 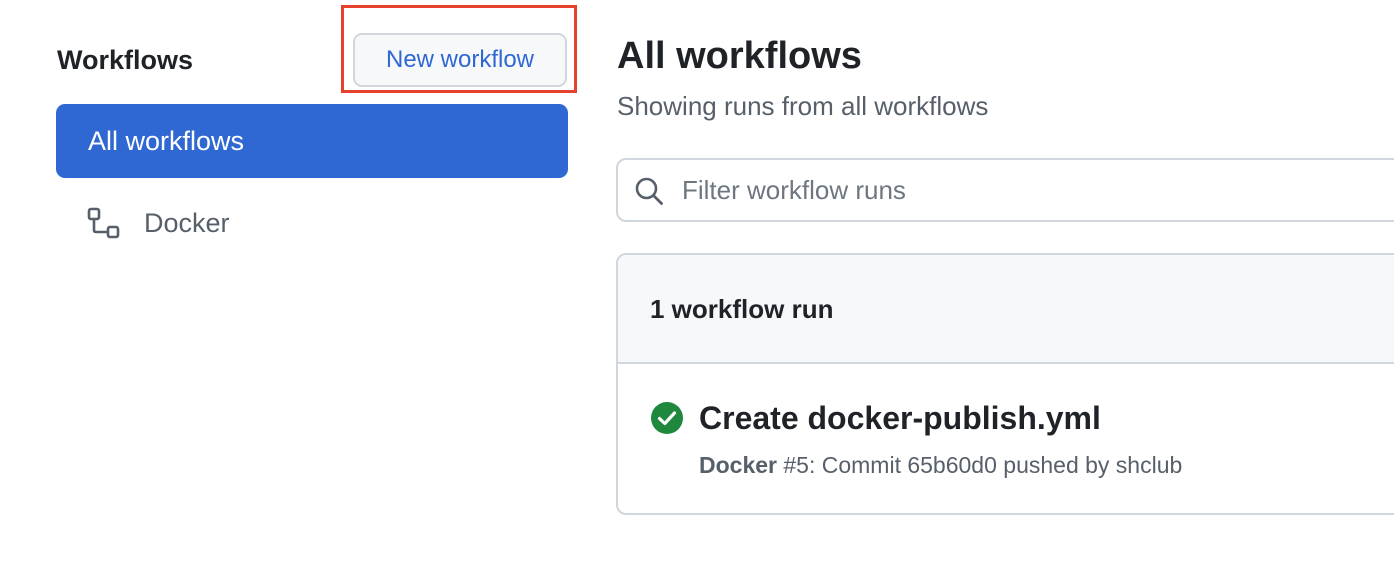 I want to click on search-field, so click(x=1005, y=190).